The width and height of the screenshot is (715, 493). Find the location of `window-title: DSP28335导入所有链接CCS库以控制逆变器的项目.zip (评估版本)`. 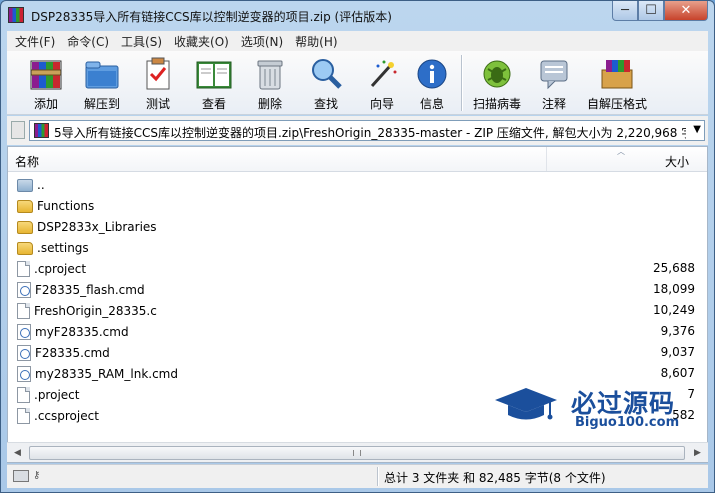

window-title: DSP28335导入所有链接CCS库以控制逆变器的项目.zip (评估版本) is located at coordinates (211, 17).